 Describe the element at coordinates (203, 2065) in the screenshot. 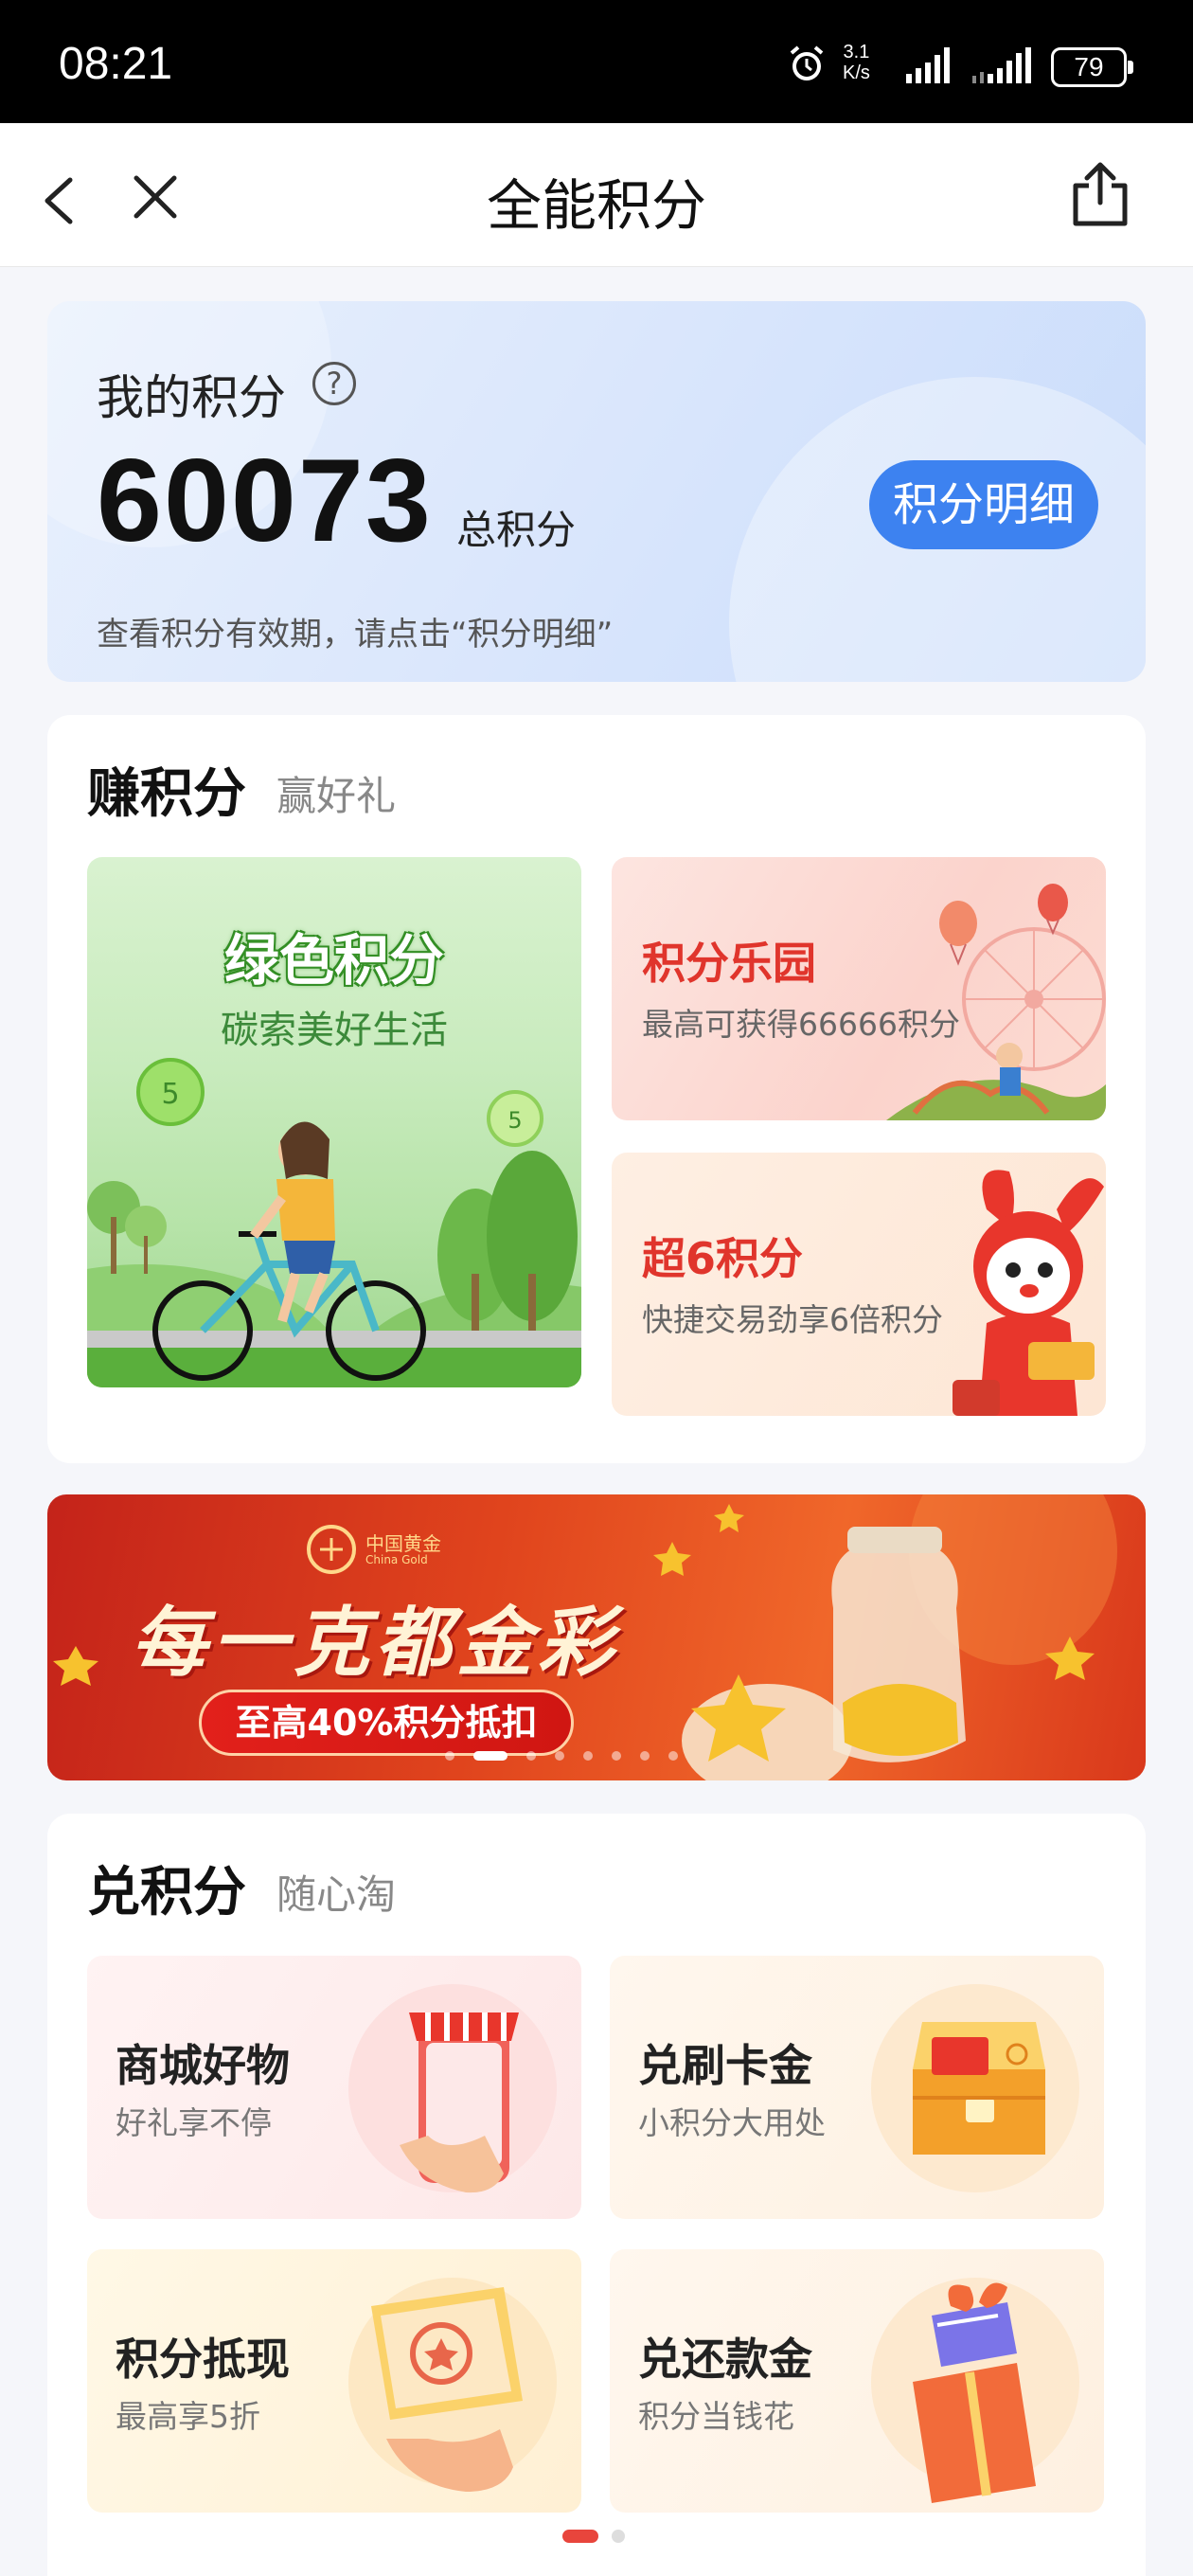

I see `mall-goods-title: 商城好物` at that location.